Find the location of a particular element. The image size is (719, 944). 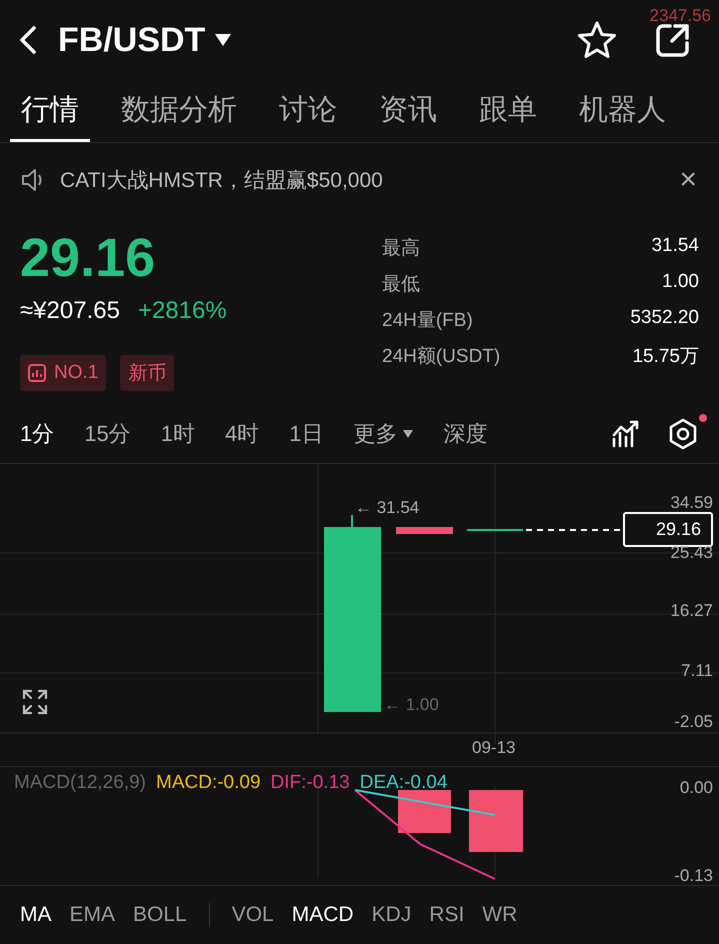

tag-label: 新币 is located at coordinates (147, 374).